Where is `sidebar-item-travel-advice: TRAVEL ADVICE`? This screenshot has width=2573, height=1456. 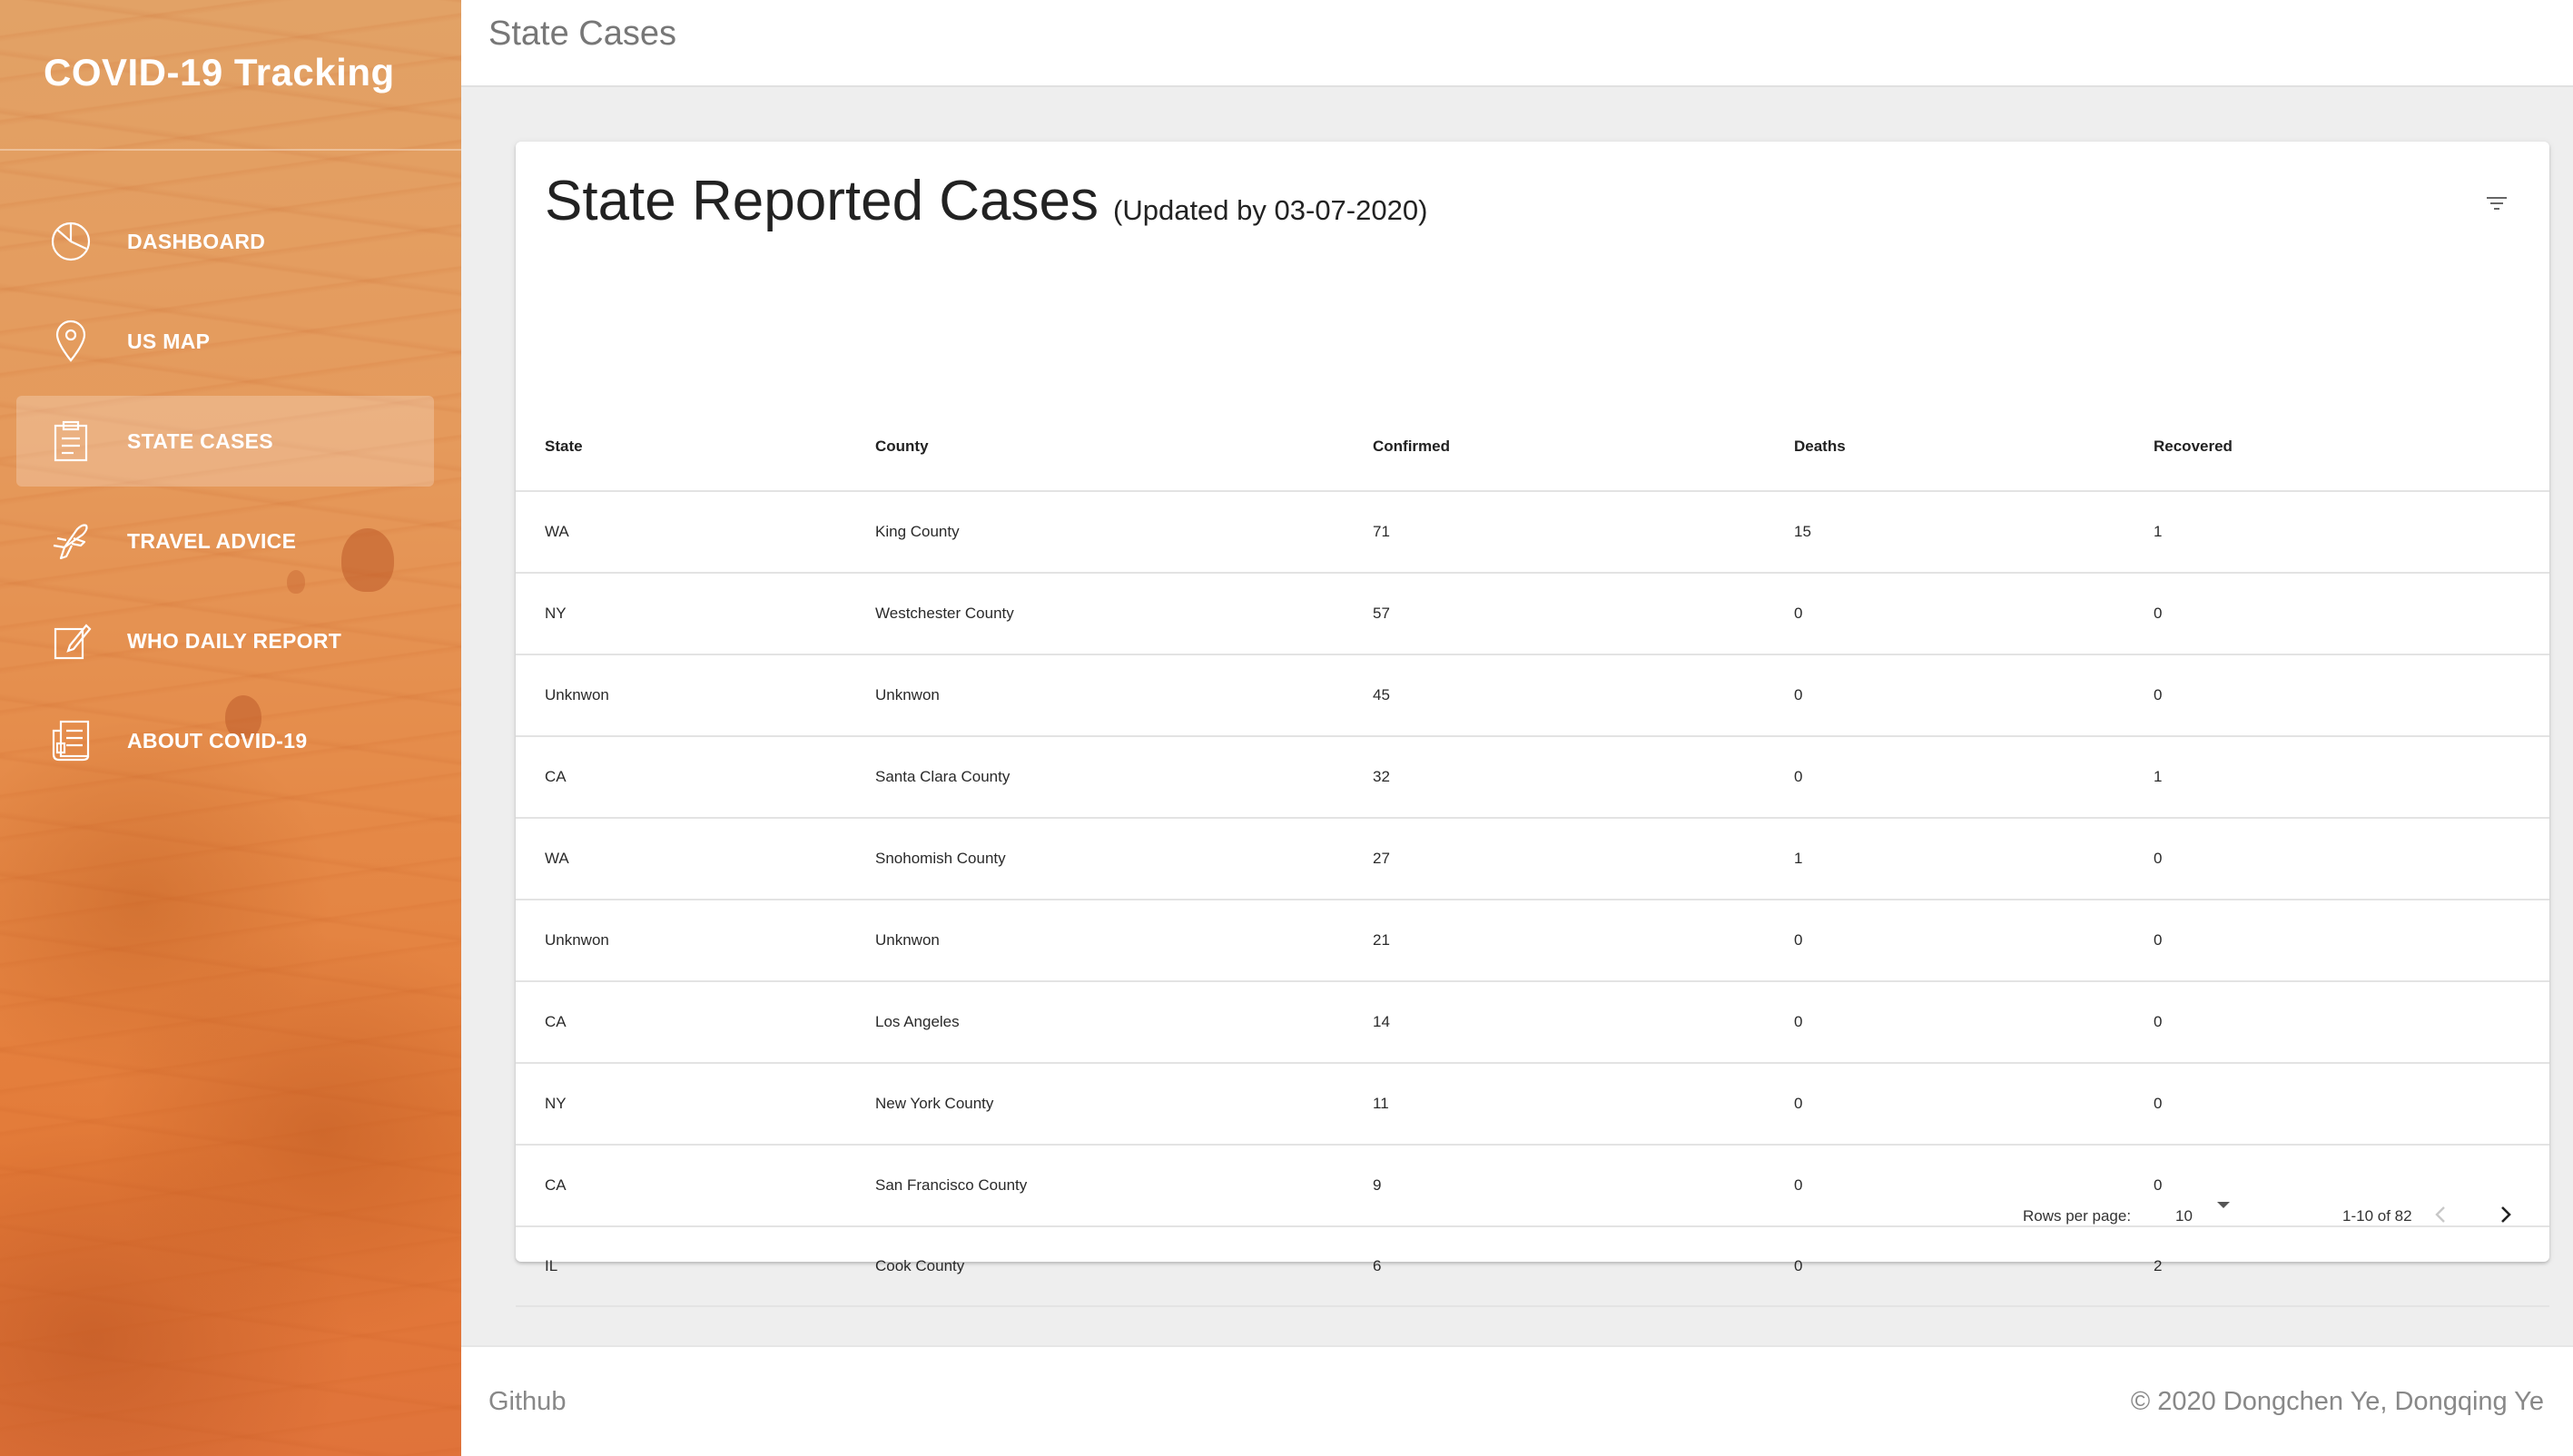
sidebar-item-travel-advice: TRAVEL ADVICE is located at coordinates (225, 541).